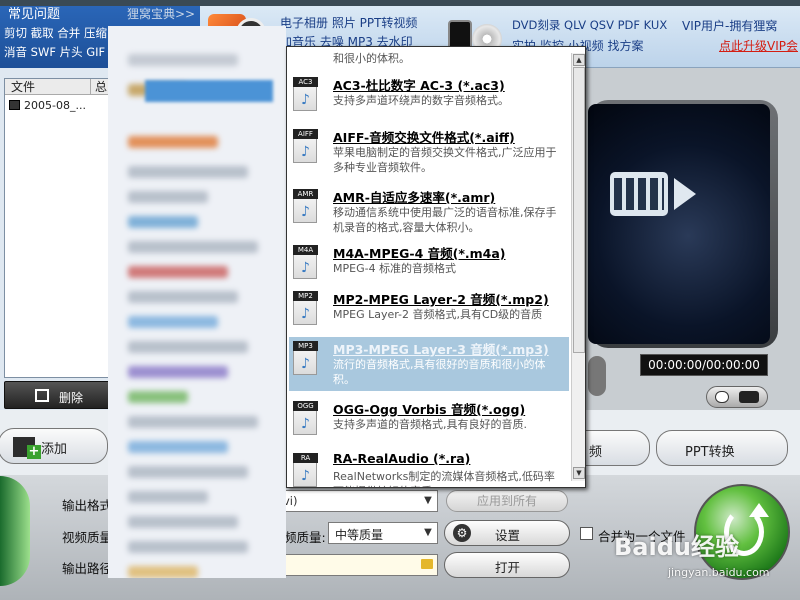 The width and height of the screenshot is (800, 600). What do you see at coordinates (444, 478) in the screenshot?
I see `format-description: RealNetworks制定的流媒体音频格式,低码率下能提供较好的音质。` at bounding box center [444, 478].